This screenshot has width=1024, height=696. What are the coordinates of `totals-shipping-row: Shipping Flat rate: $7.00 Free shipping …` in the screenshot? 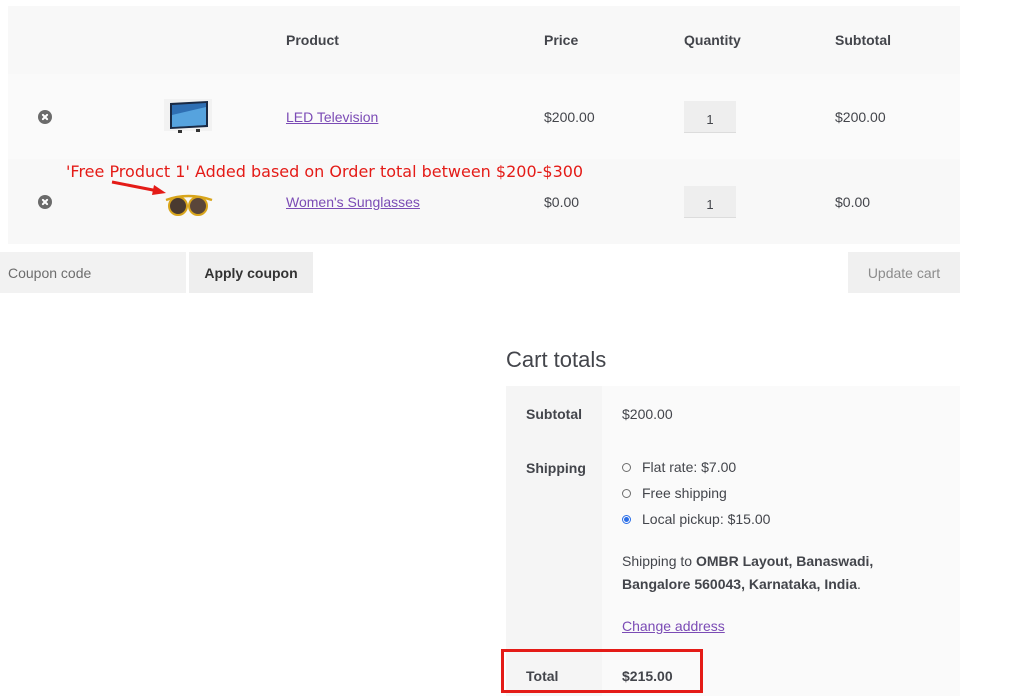 It's located at (733, 543).